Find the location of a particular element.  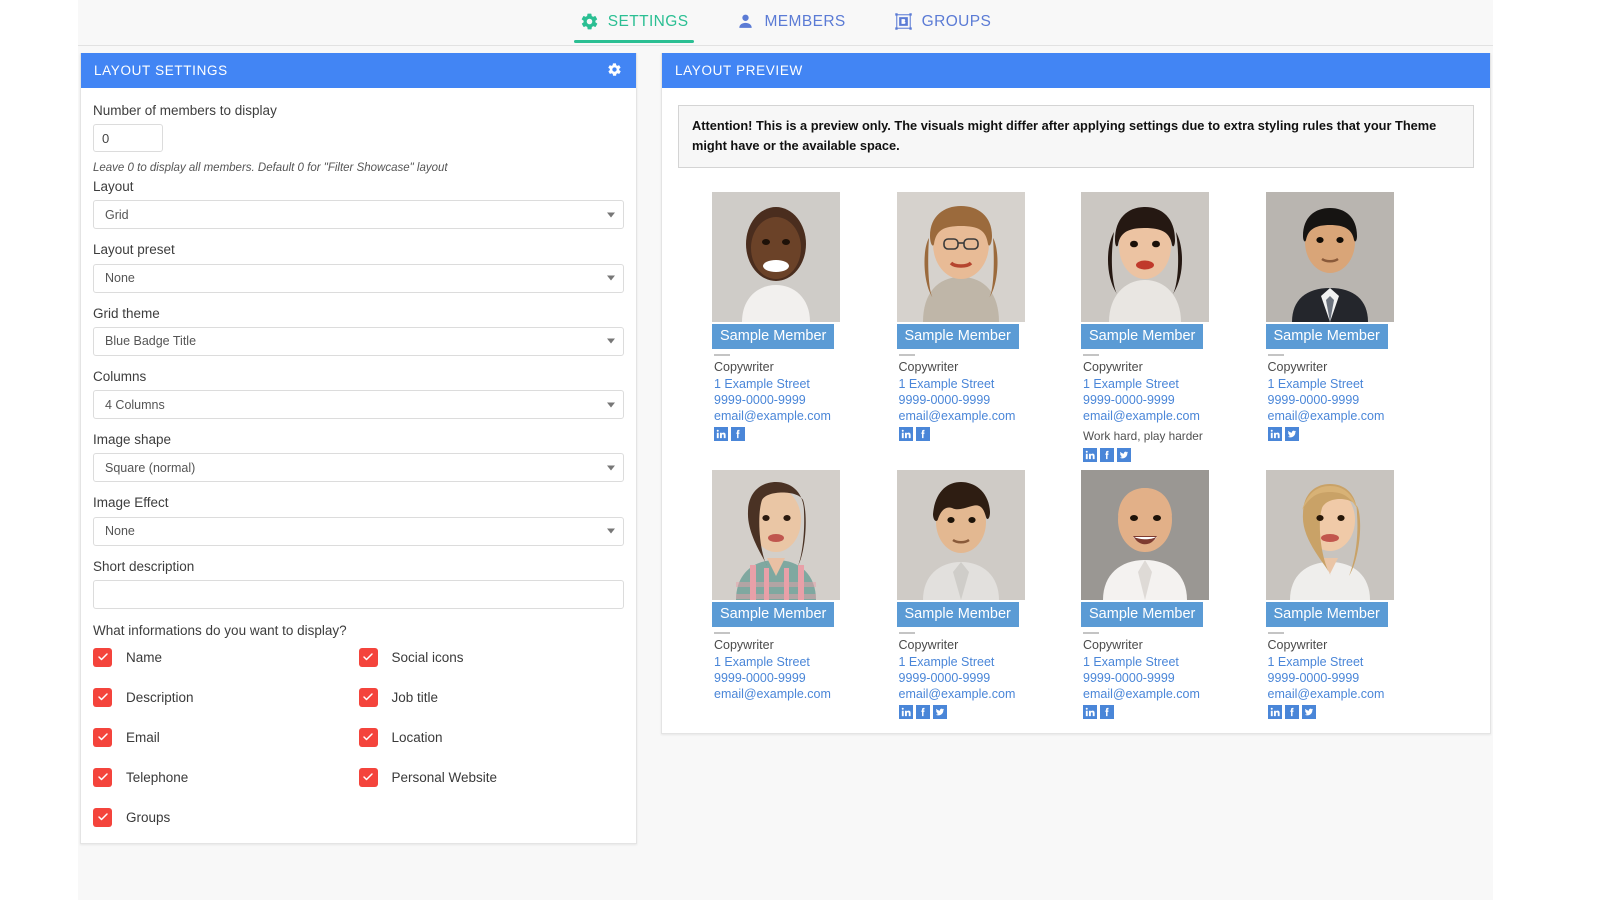

gear-icon is located at coordinates (614, 71).